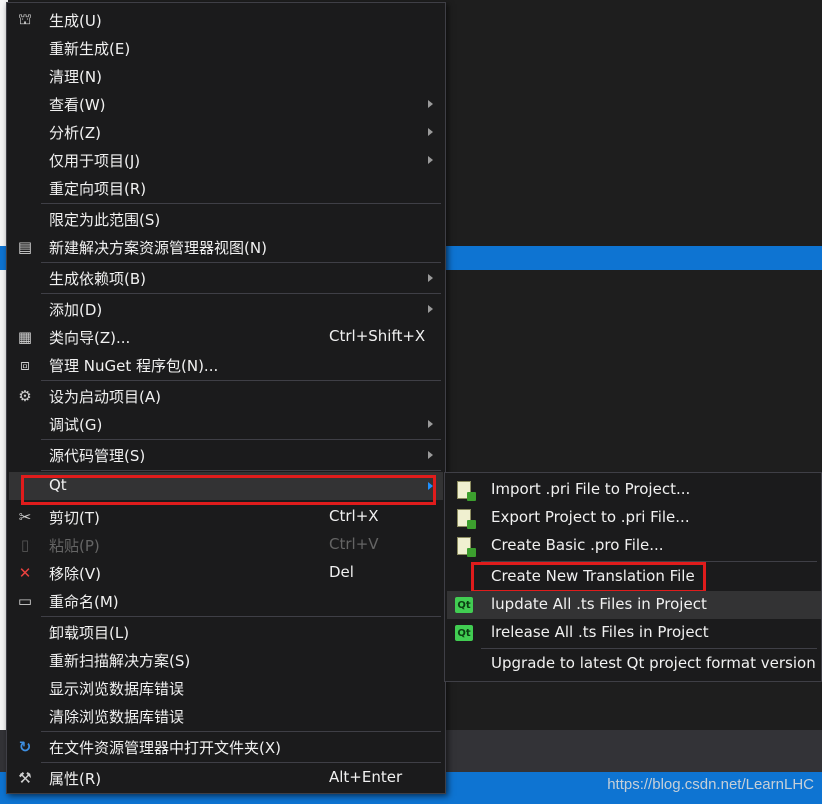 The image size is (822, 804). What do you see at coordinates (90, 49) in the screenshot?
I see `menu-item-label: 重新生成(E)` at bounding box center [90, 49].